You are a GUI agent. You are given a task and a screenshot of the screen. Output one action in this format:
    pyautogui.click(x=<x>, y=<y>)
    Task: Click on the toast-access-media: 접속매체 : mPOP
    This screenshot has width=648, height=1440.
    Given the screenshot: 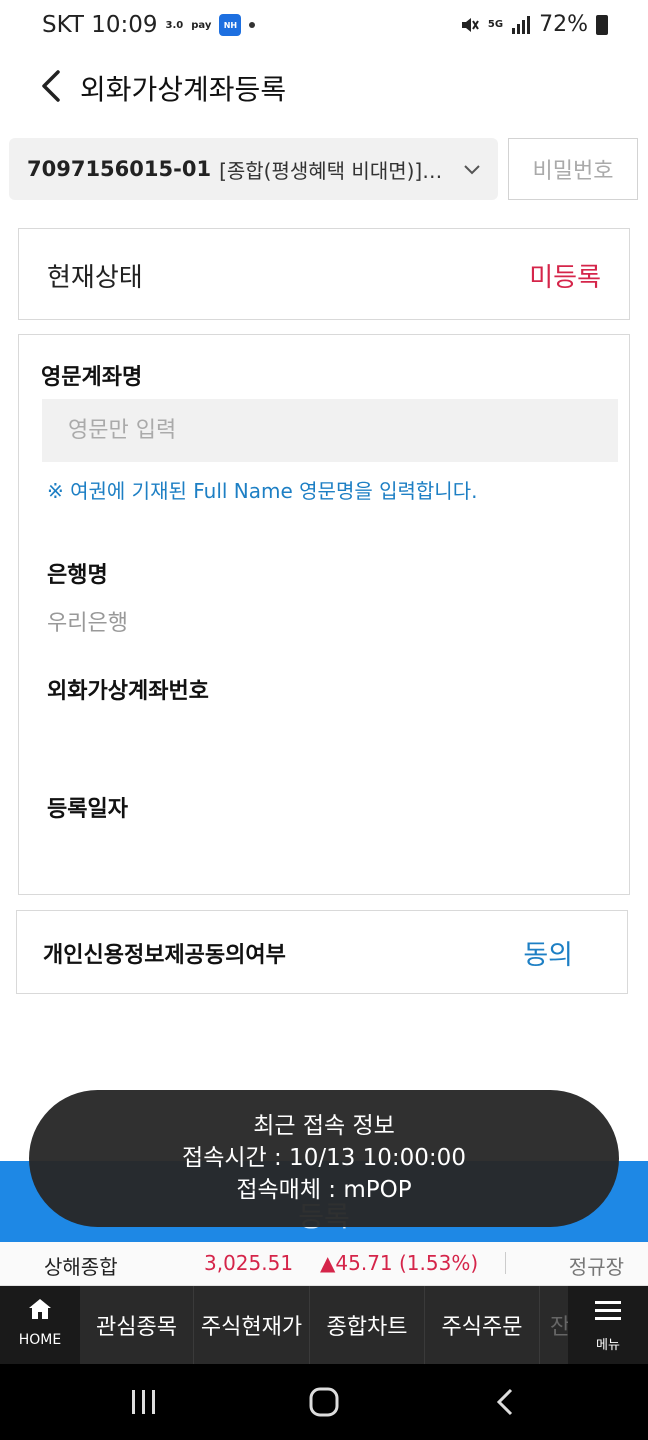 What is the action you would take?
    pyautogui.click(x=324, y=1190)
    